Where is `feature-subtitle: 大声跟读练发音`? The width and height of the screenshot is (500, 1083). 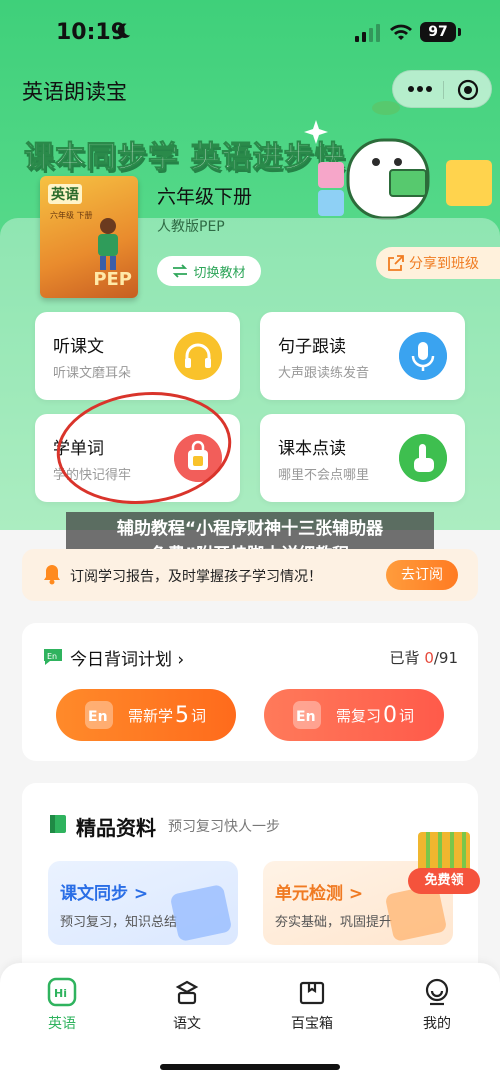 feature-subtitle: 大声跟读练发音 is located at coordinates (324, 373).